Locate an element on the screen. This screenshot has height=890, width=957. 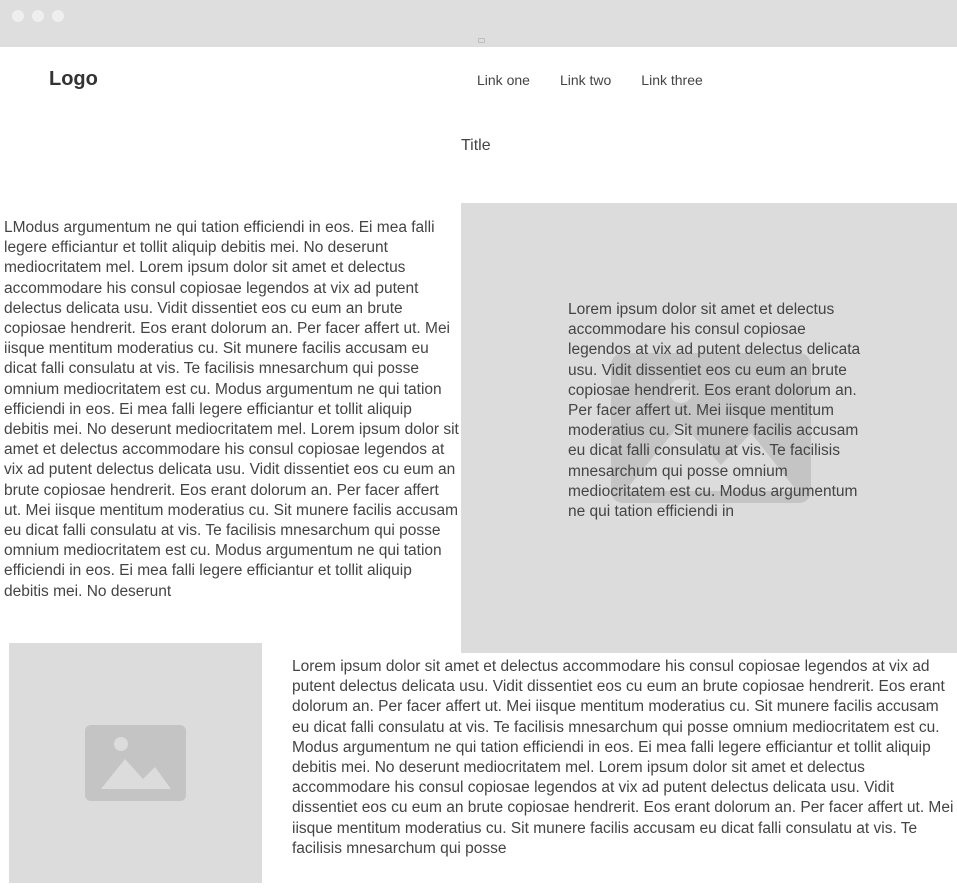
nav-link-two: Link two is located at coordinates (585, 80).